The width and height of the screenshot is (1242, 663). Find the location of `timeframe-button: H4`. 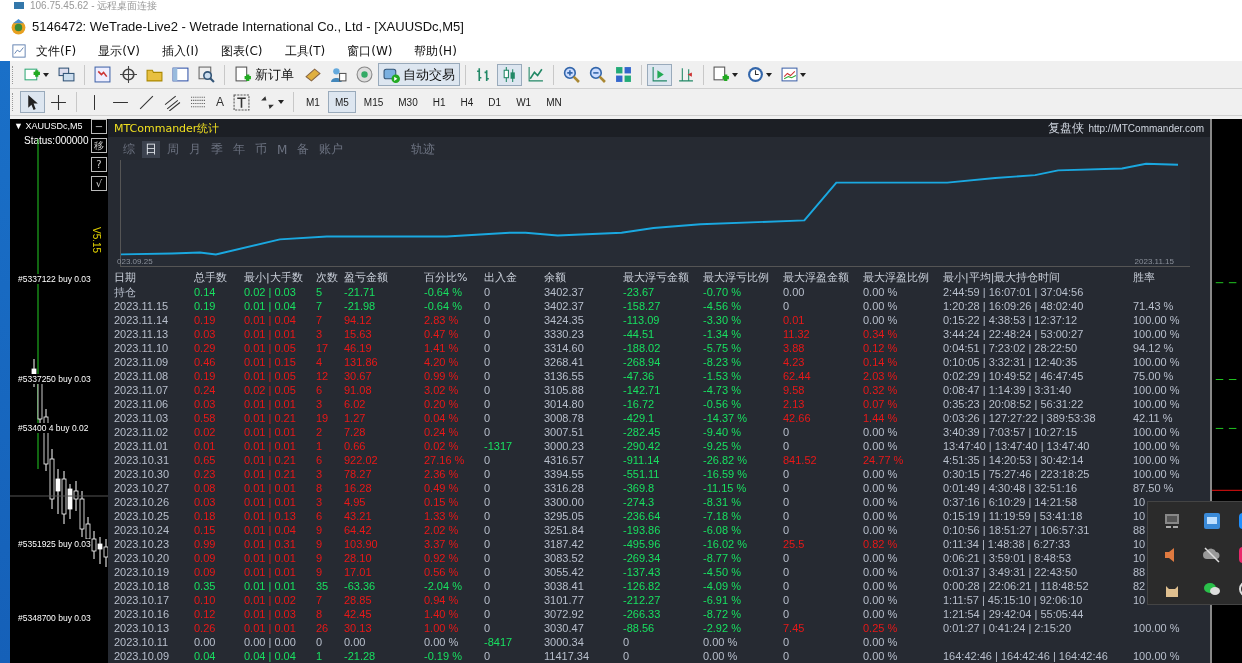

timeframe-button: H4 is located at coordinates (467, 102).